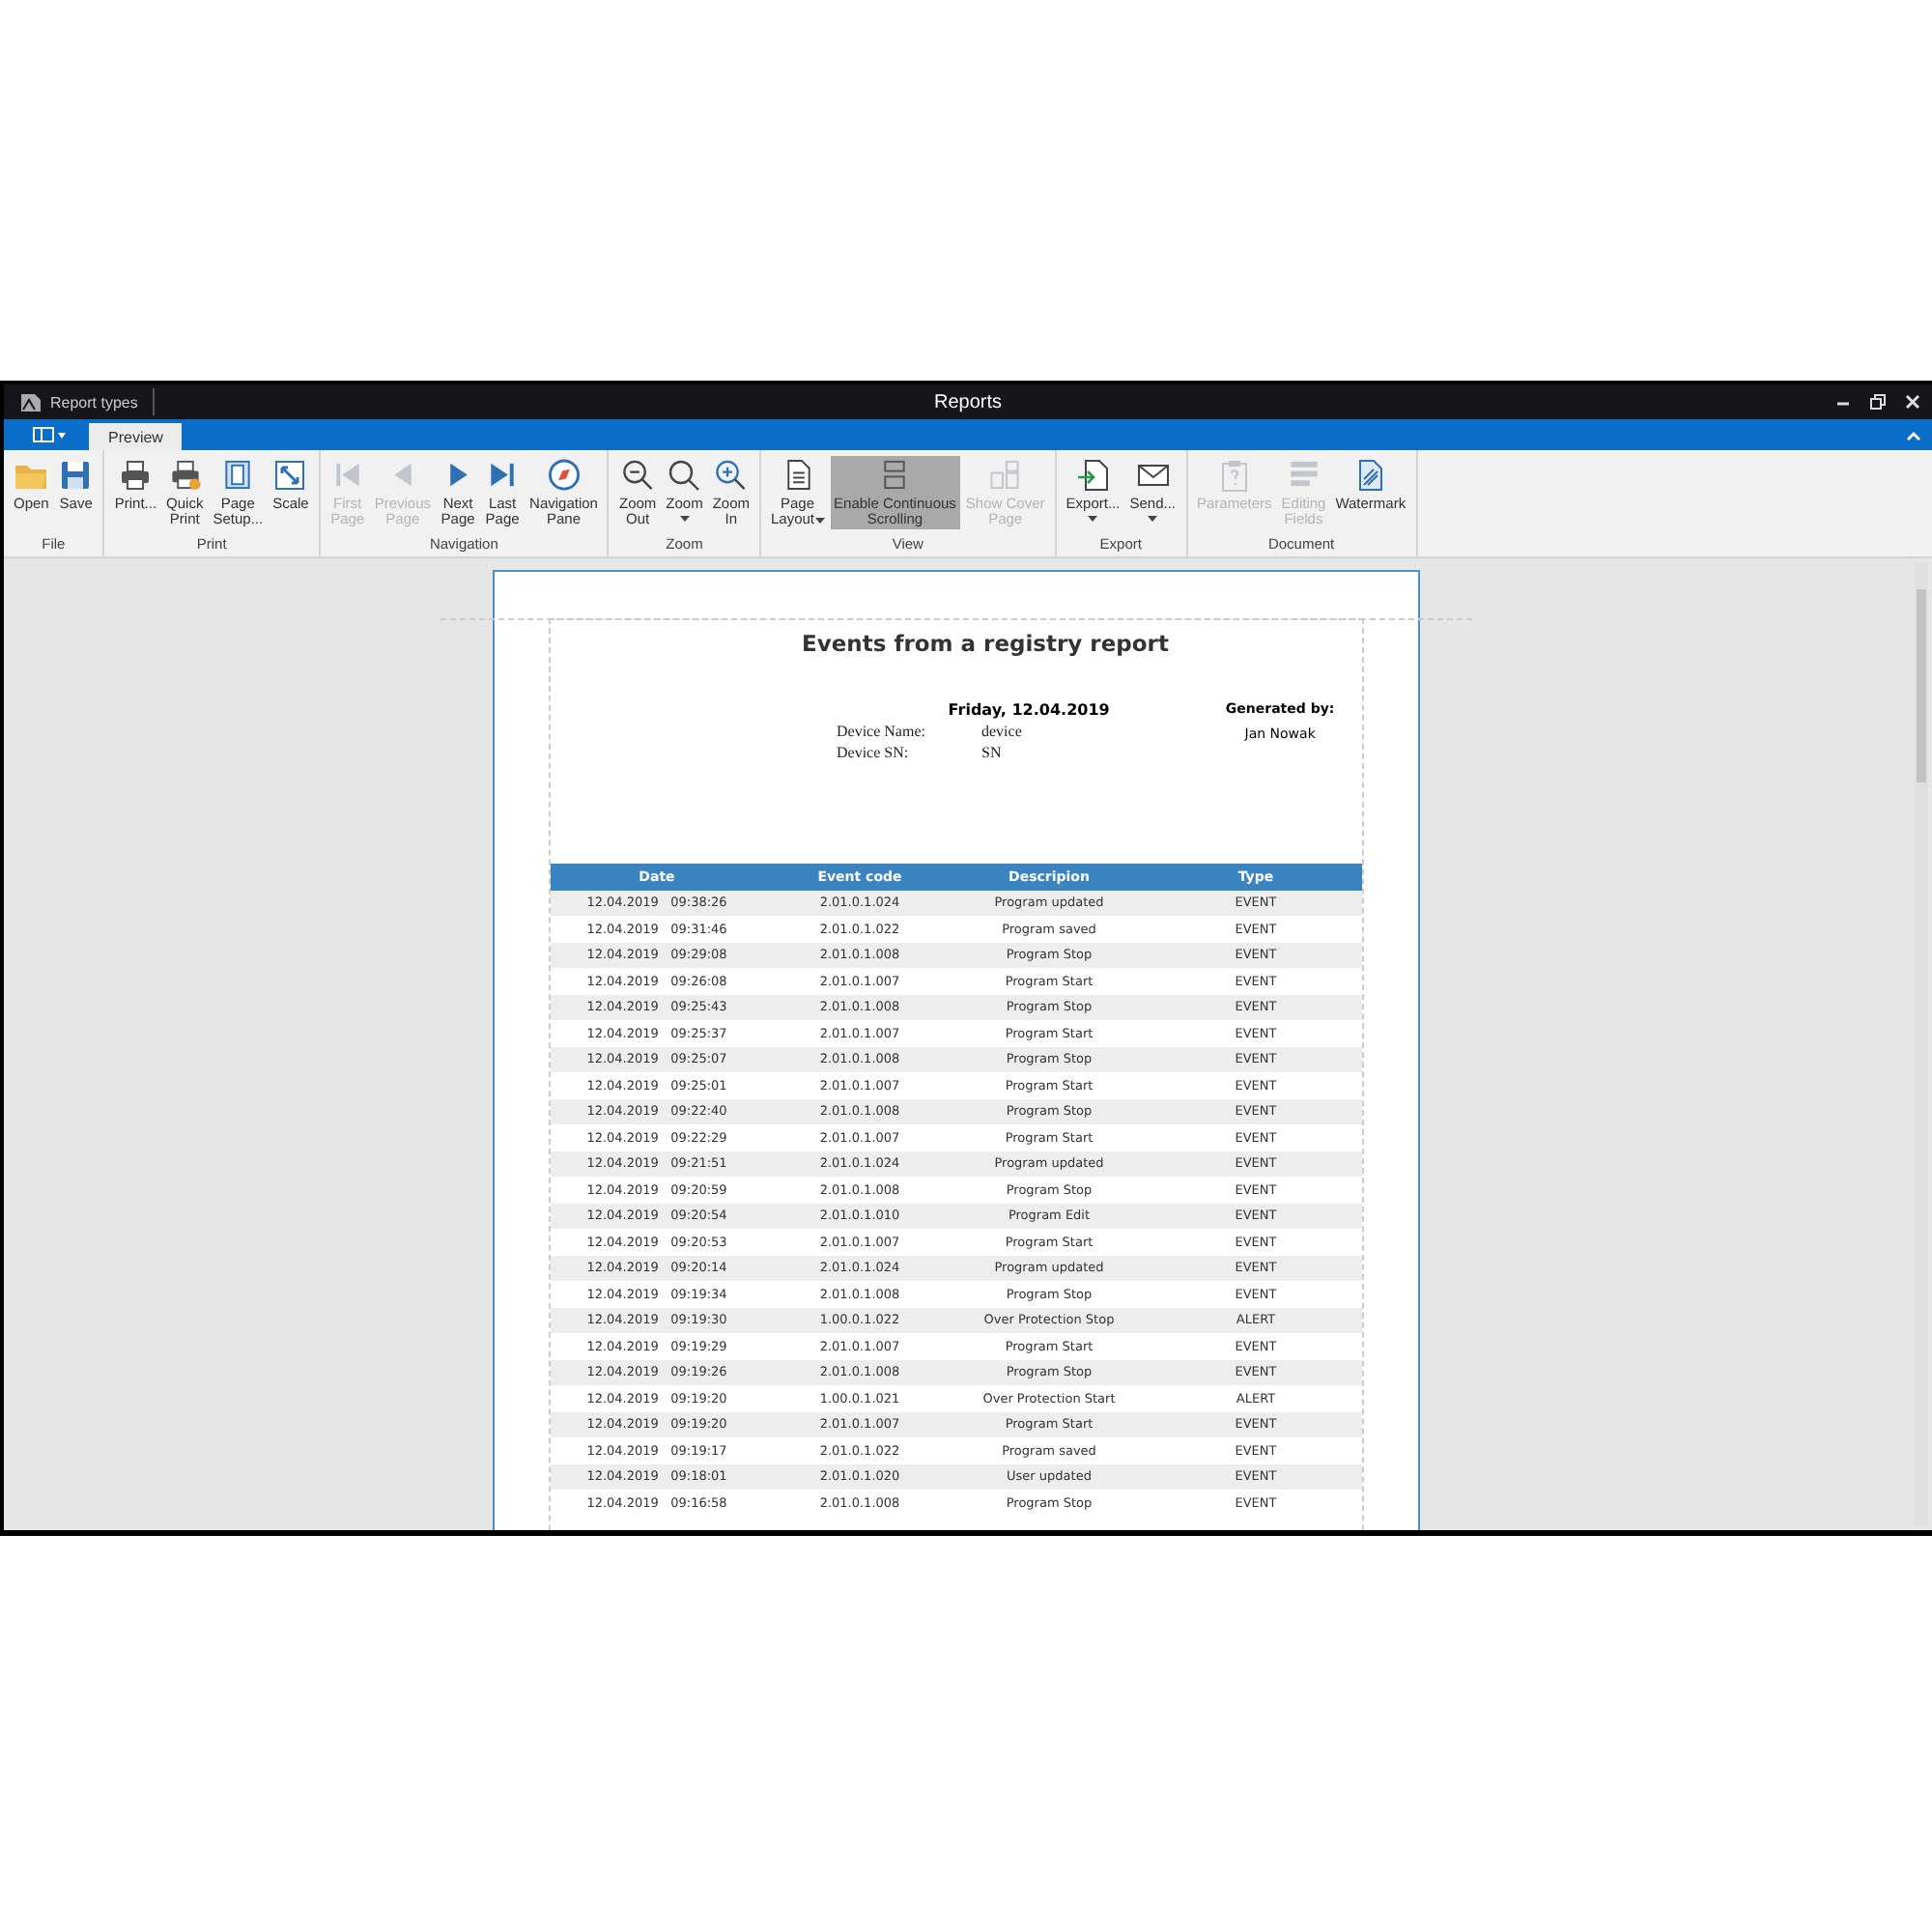 The width and height of the screenshot is (1932, 1932). I want to click on zoom-in-icon, so click(731, 475).